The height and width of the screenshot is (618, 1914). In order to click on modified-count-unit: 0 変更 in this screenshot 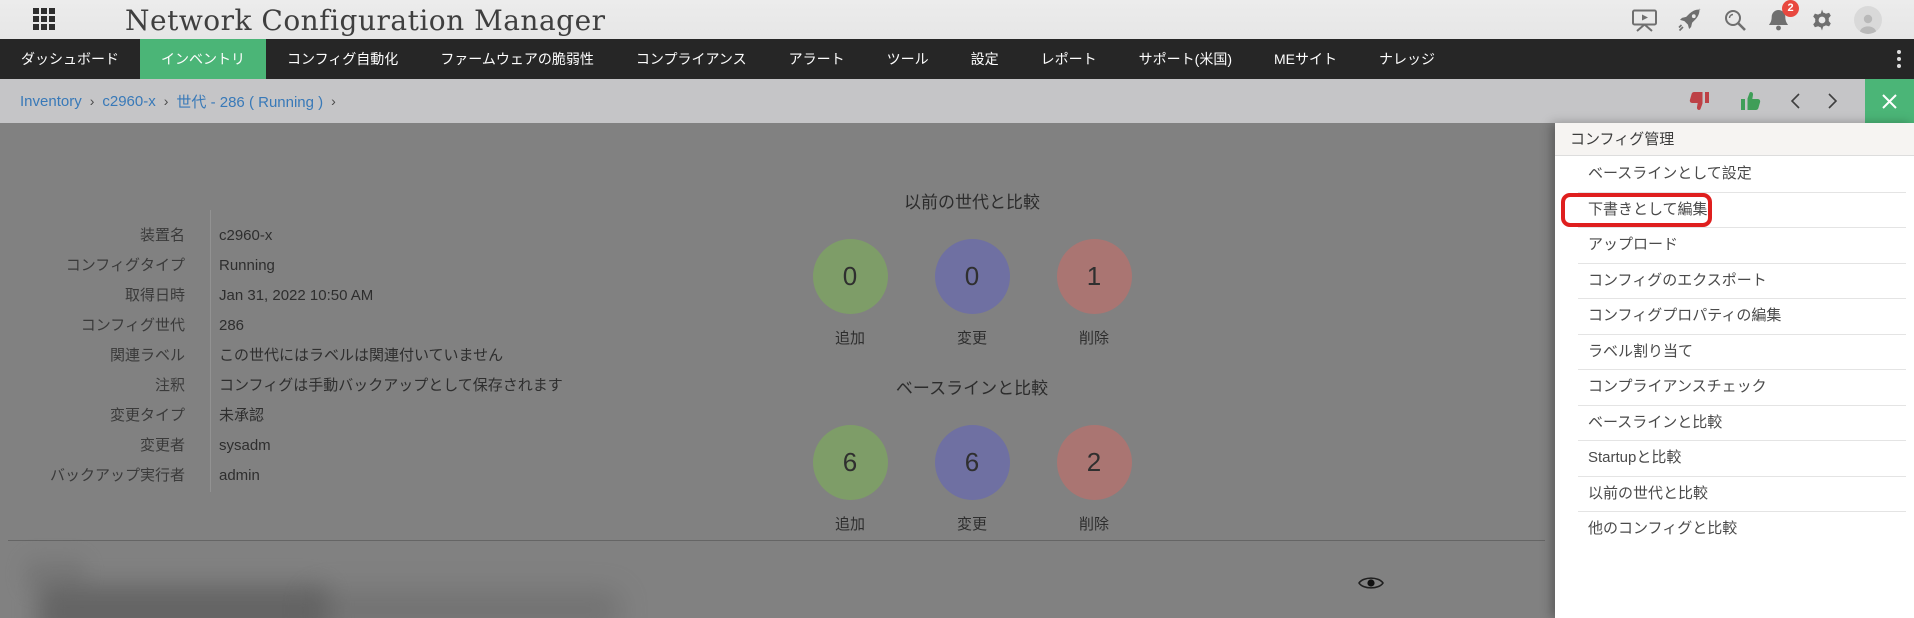, I will do `click(972, 293)`.